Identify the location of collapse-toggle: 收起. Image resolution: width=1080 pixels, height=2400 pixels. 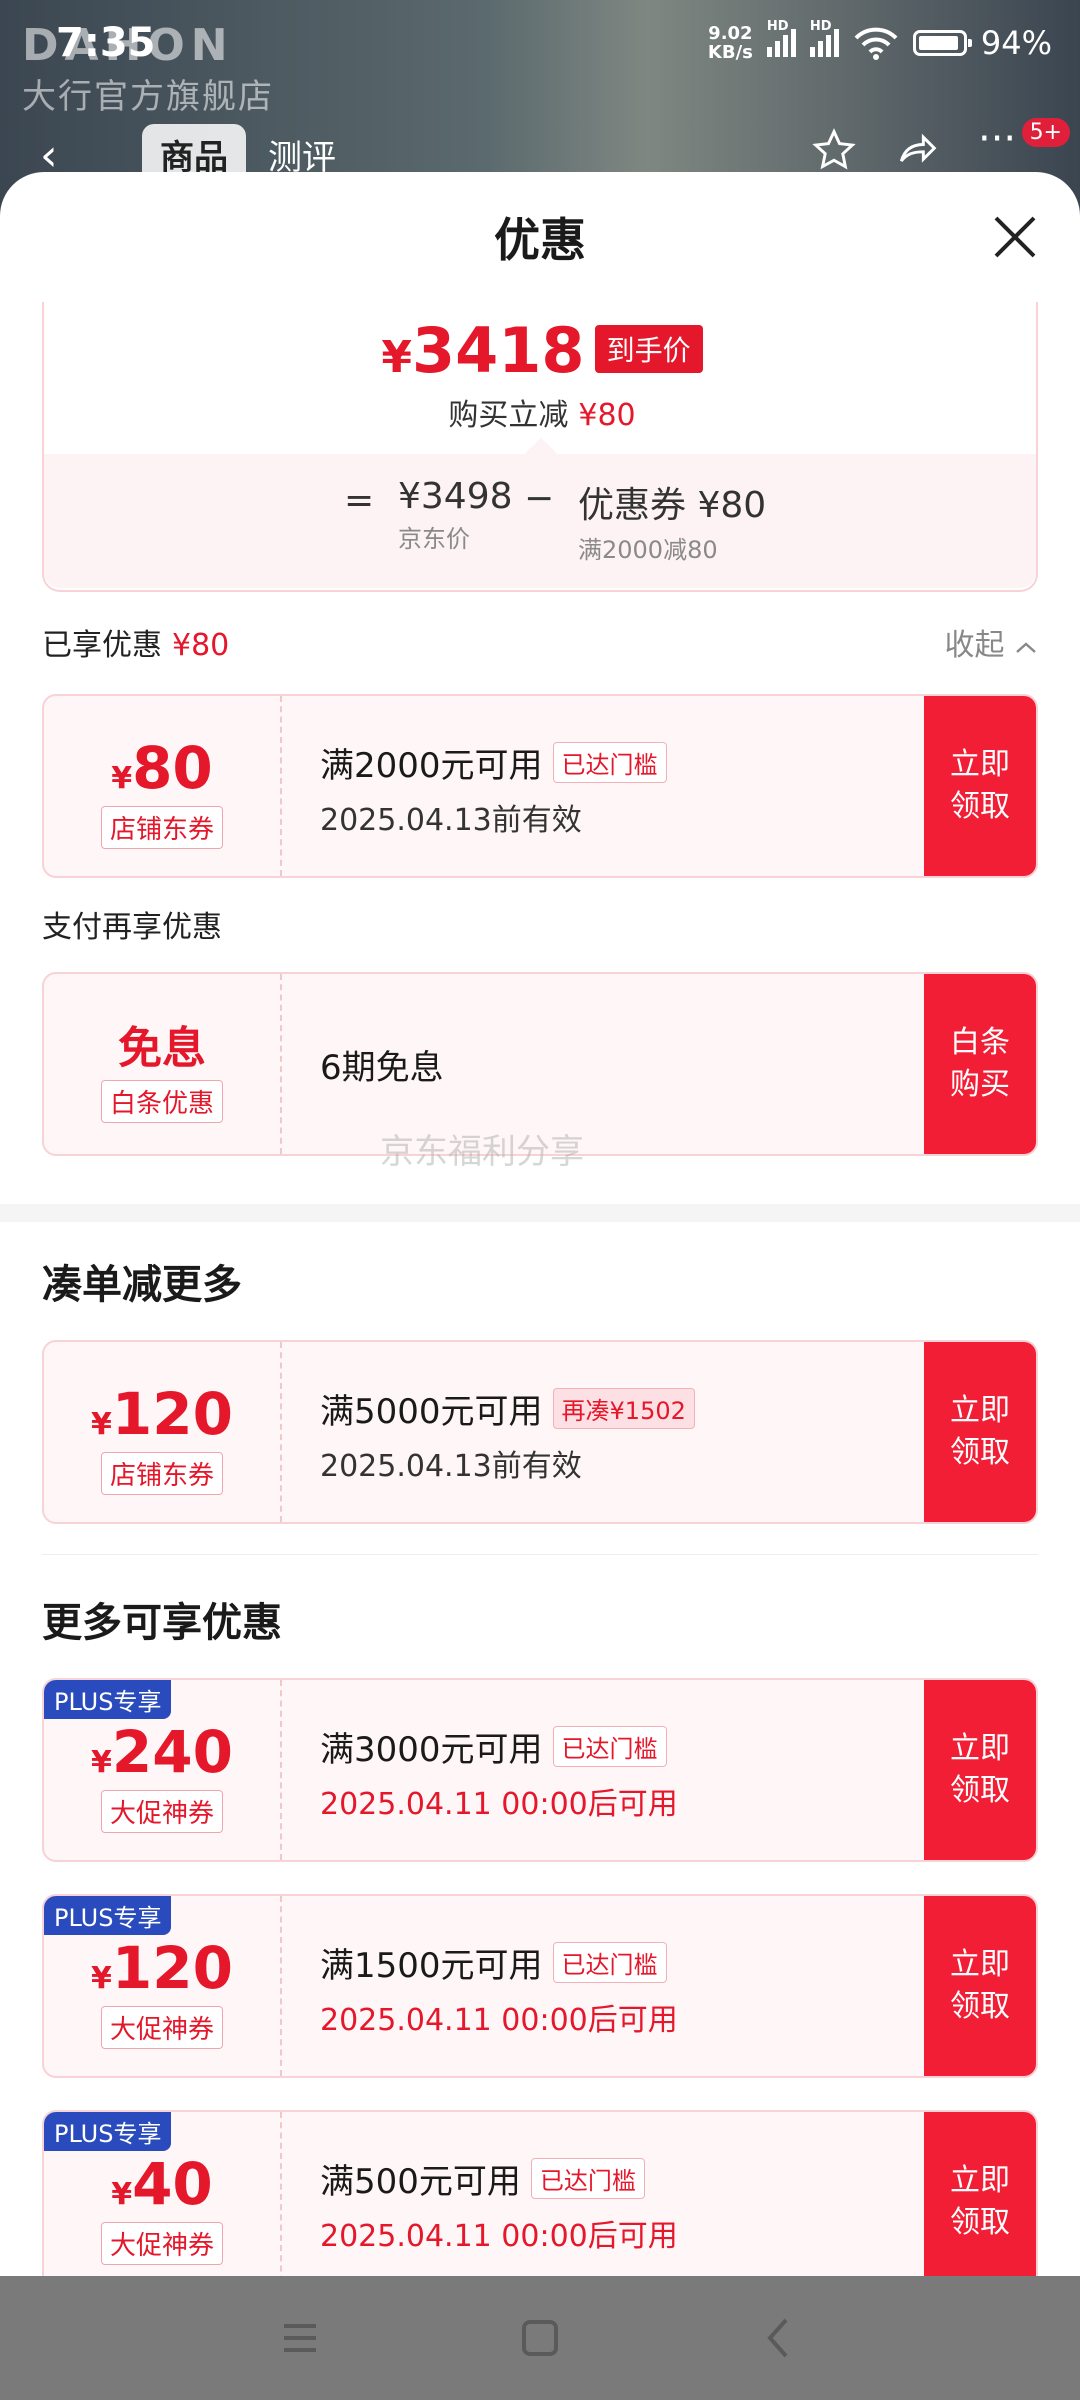
(991, 642).